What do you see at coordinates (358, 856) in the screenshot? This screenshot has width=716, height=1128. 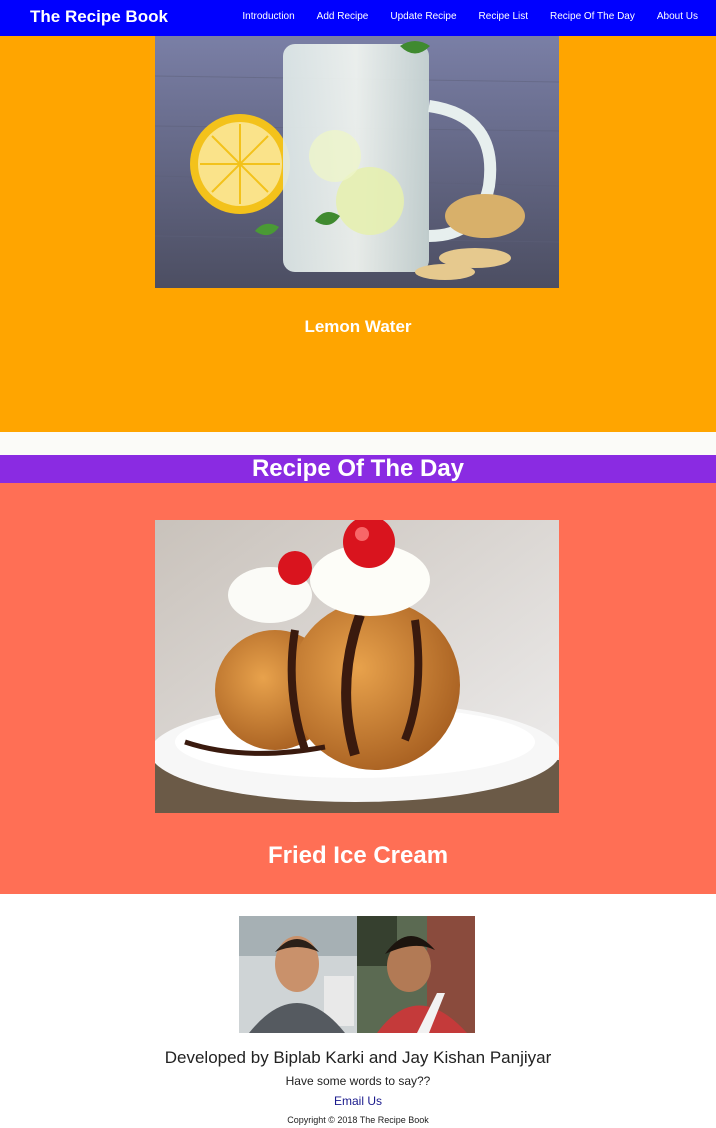 I see `recipe-of-the-day-name: Fried Ice Cream` at bounding box center [358, 856].